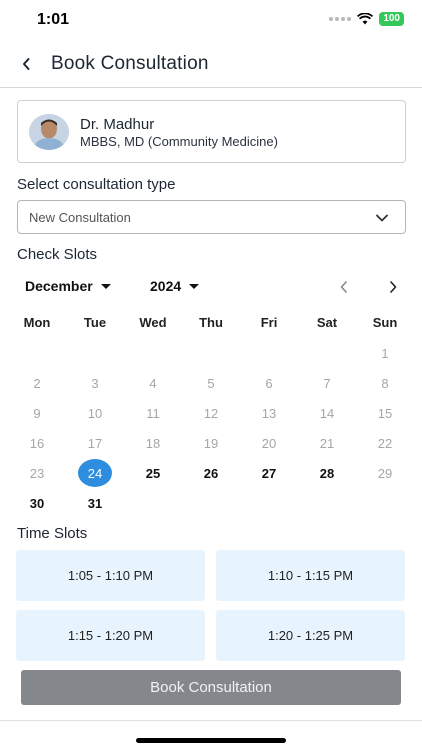  I want to click on doctor-name: Dr. Madhur, so click(117, 124).